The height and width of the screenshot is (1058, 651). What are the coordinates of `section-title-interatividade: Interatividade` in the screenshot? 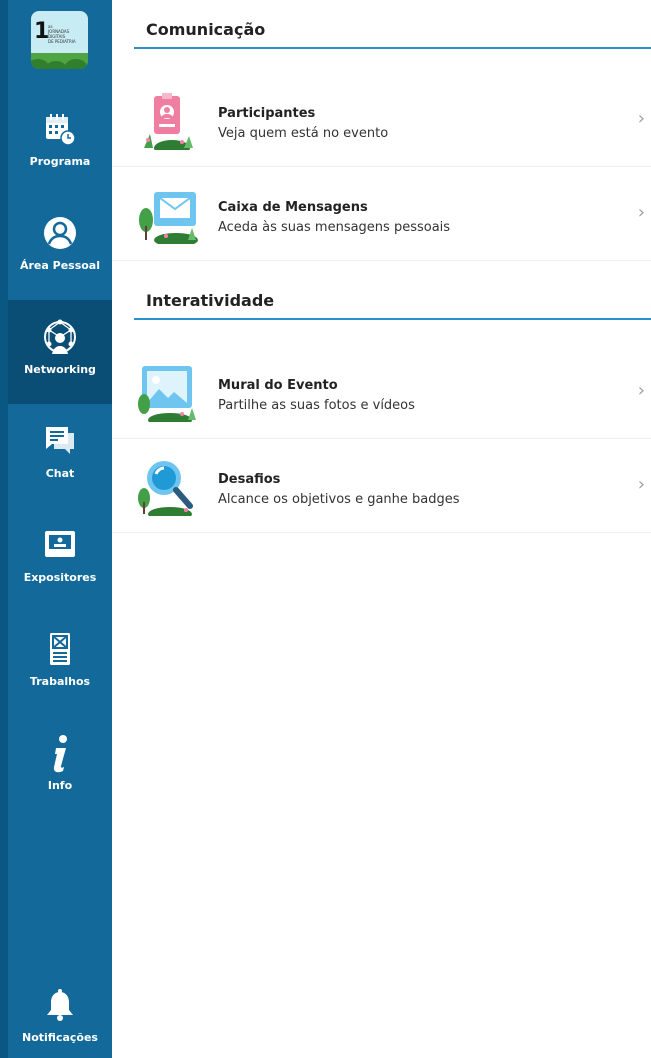 It's located at (210, 300).